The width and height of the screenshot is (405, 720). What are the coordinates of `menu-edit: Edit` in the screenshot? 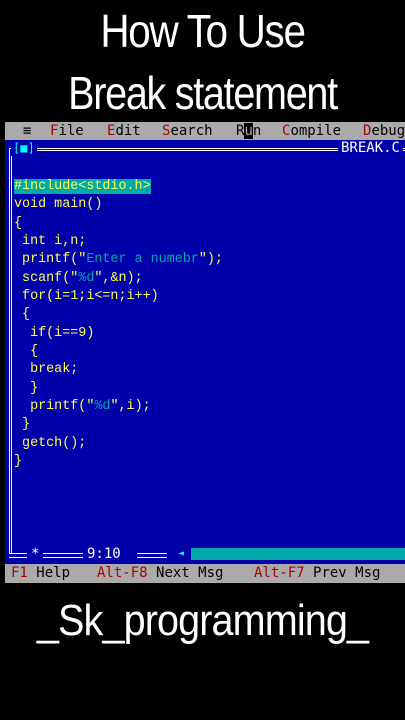 It's located at (124, 131).